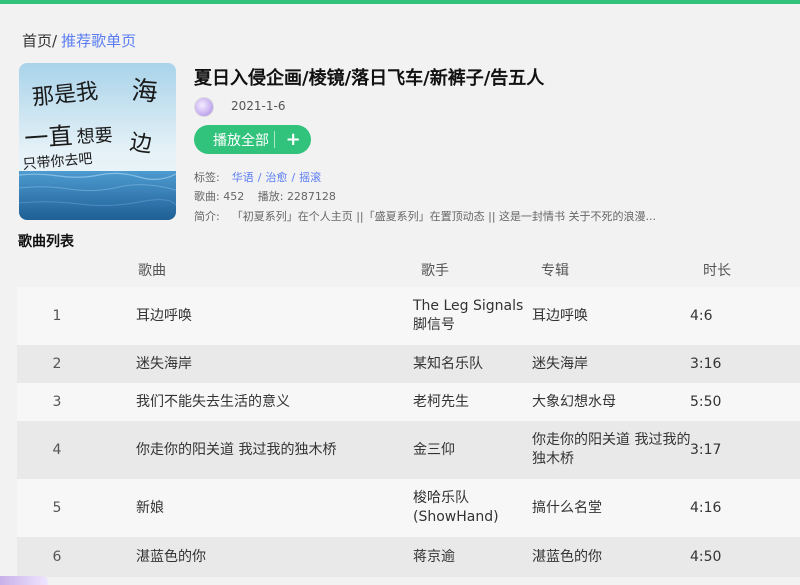  I want to click on cover-art: 那是我 海 一直 想要 边 只带你去吧, so click(97, 141).